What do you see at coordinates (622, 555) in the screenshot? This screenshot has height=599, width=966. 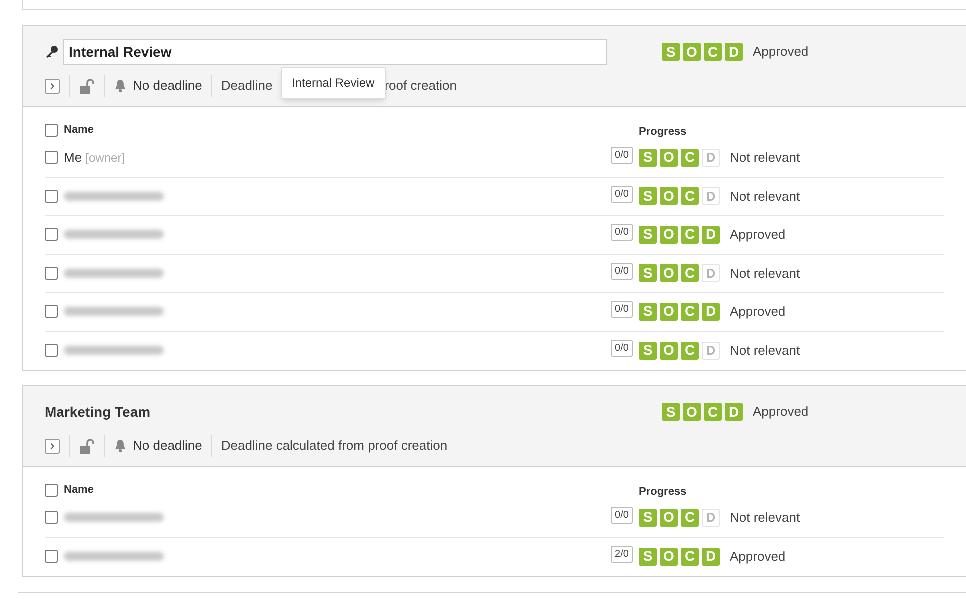 I see `comment-count: 2/0` at bounding box center [622, 555].